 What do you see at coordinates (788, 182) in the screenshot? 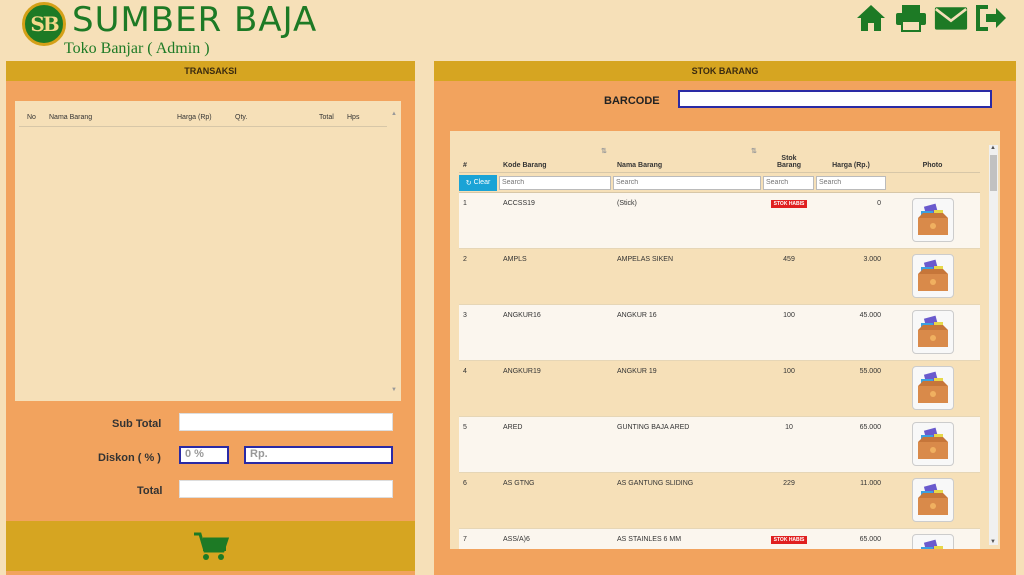
I see `search-stok-input` at bounding box center [788, 182].